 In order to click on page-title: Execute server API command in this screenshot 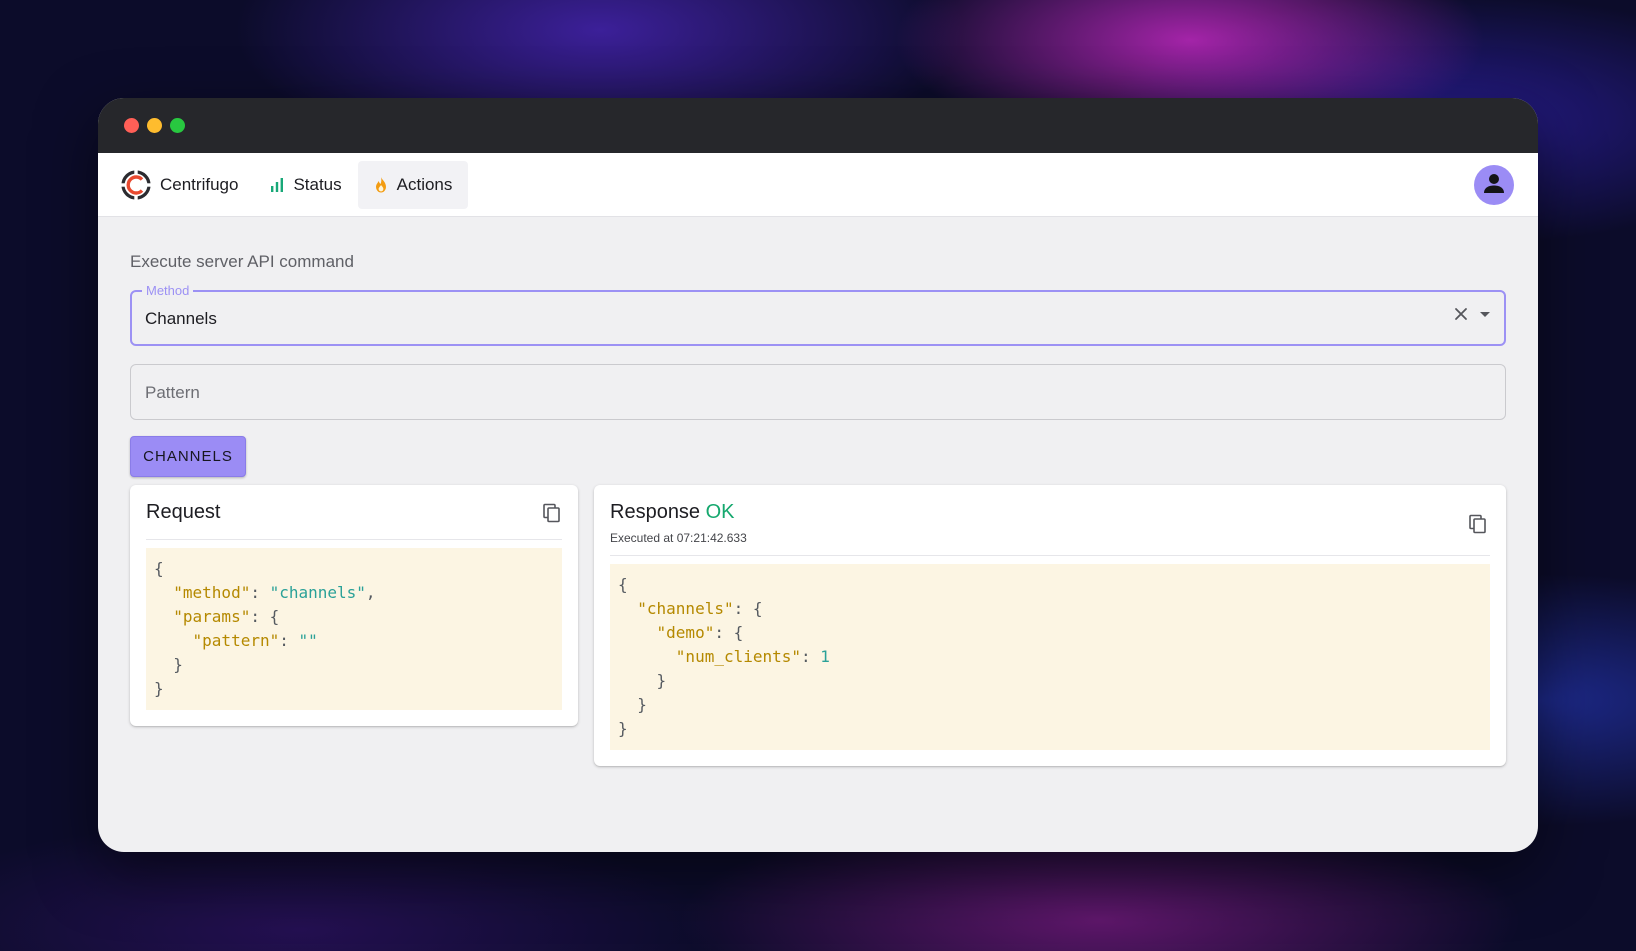, I will do `click(242, 261)`.